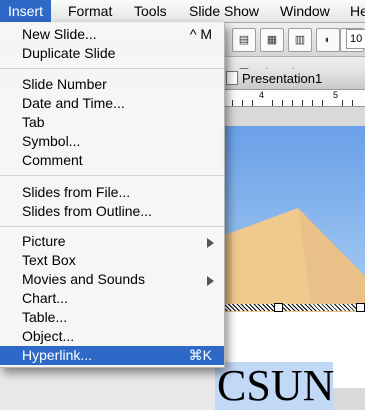 Image resolution: width=365 pixels, height=410 pixels. I want to click on document-title-bar: Presentation1, so click(292, 79).